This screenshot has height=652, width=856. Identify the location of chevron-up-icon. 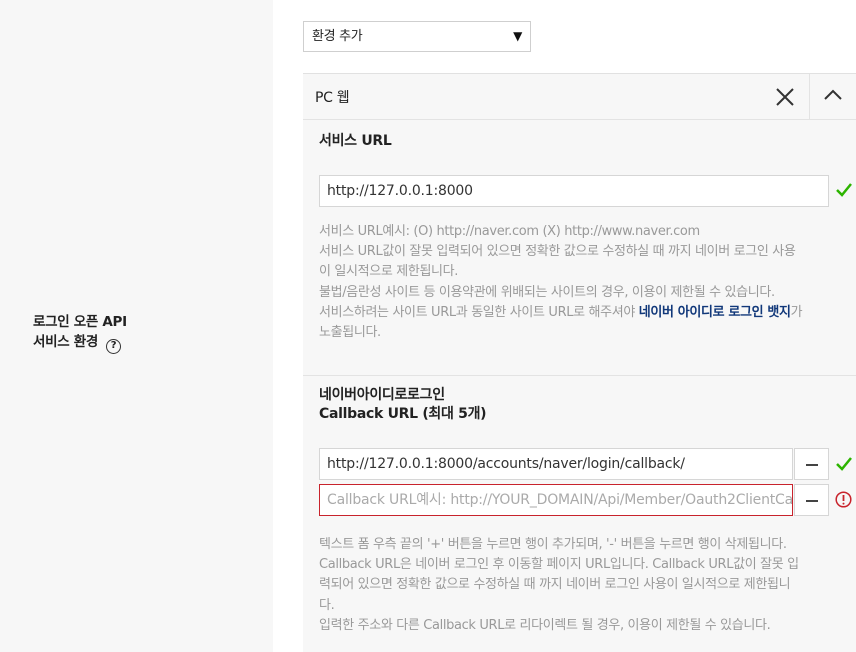
(833, 94).